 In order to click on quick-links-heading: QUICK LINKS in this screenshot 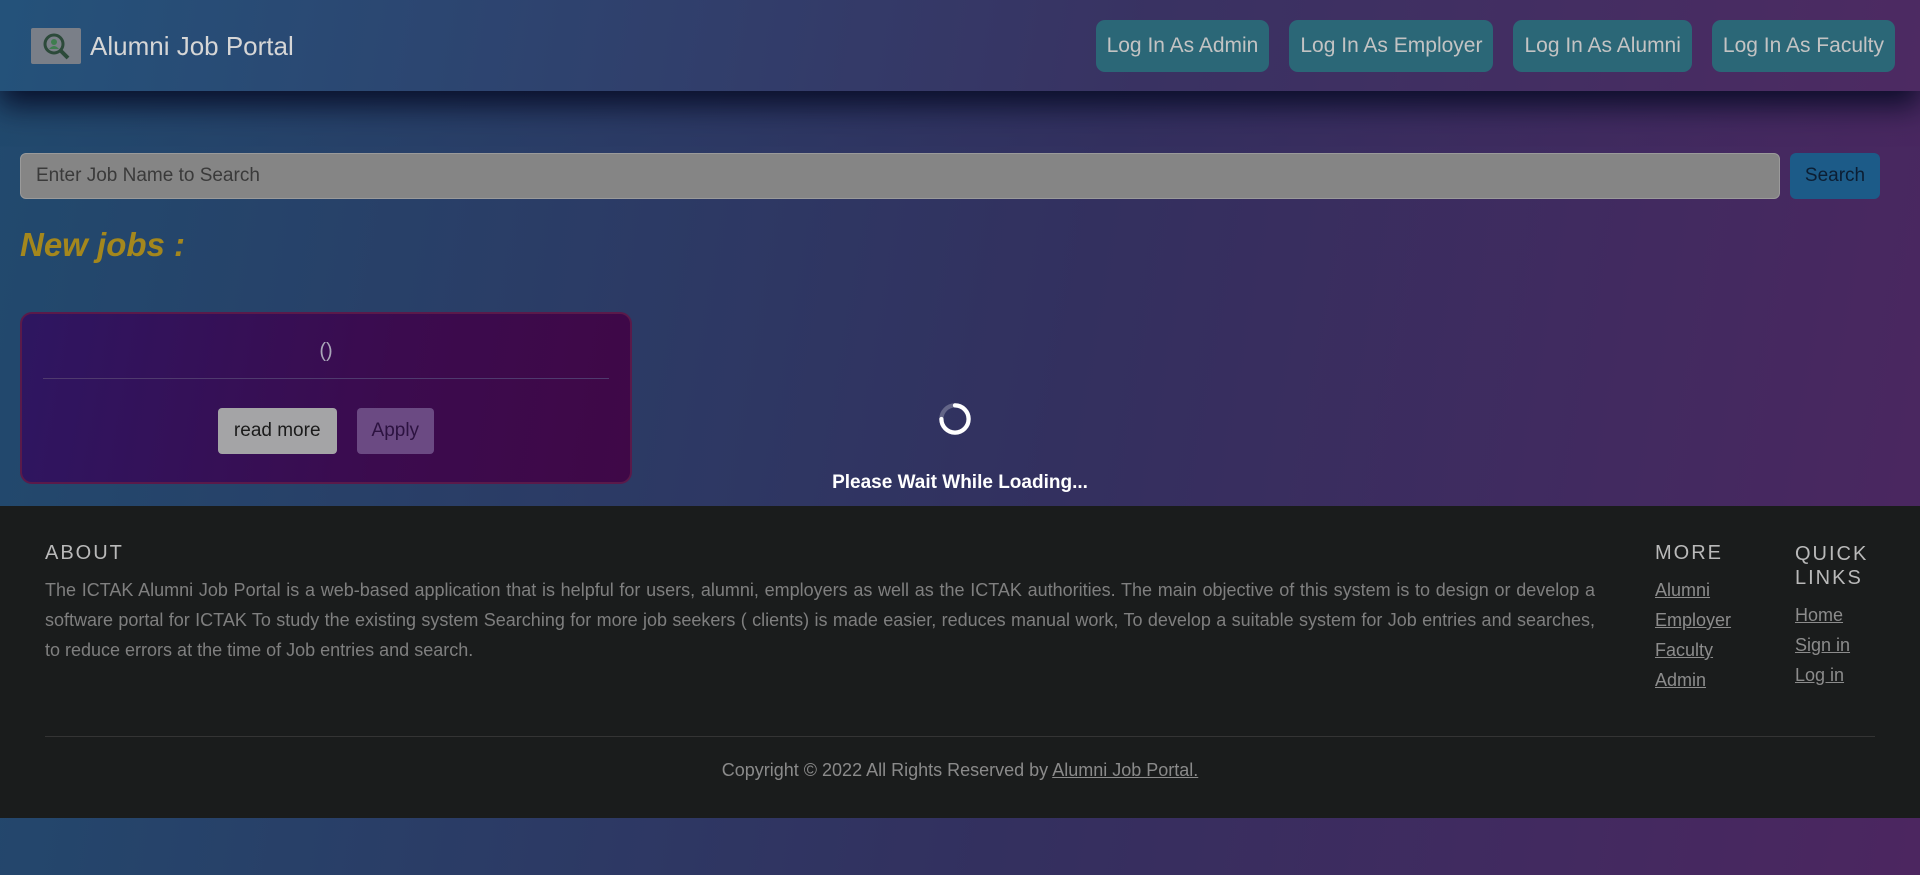, I will do `click(1832, 566)`.